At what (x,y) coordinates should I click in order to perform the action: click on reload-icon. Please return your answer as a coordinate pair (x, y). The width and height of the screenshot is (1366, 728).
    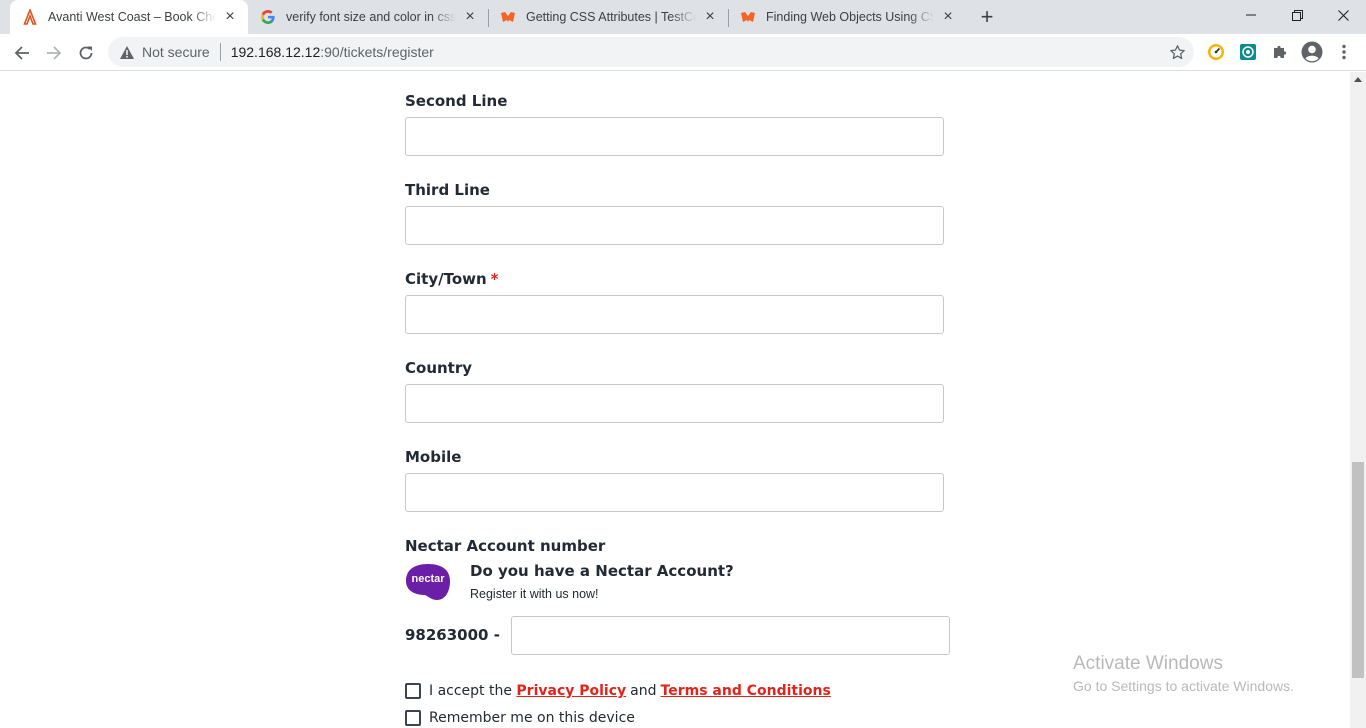
    Looking at the image, I should click on (86, 53).